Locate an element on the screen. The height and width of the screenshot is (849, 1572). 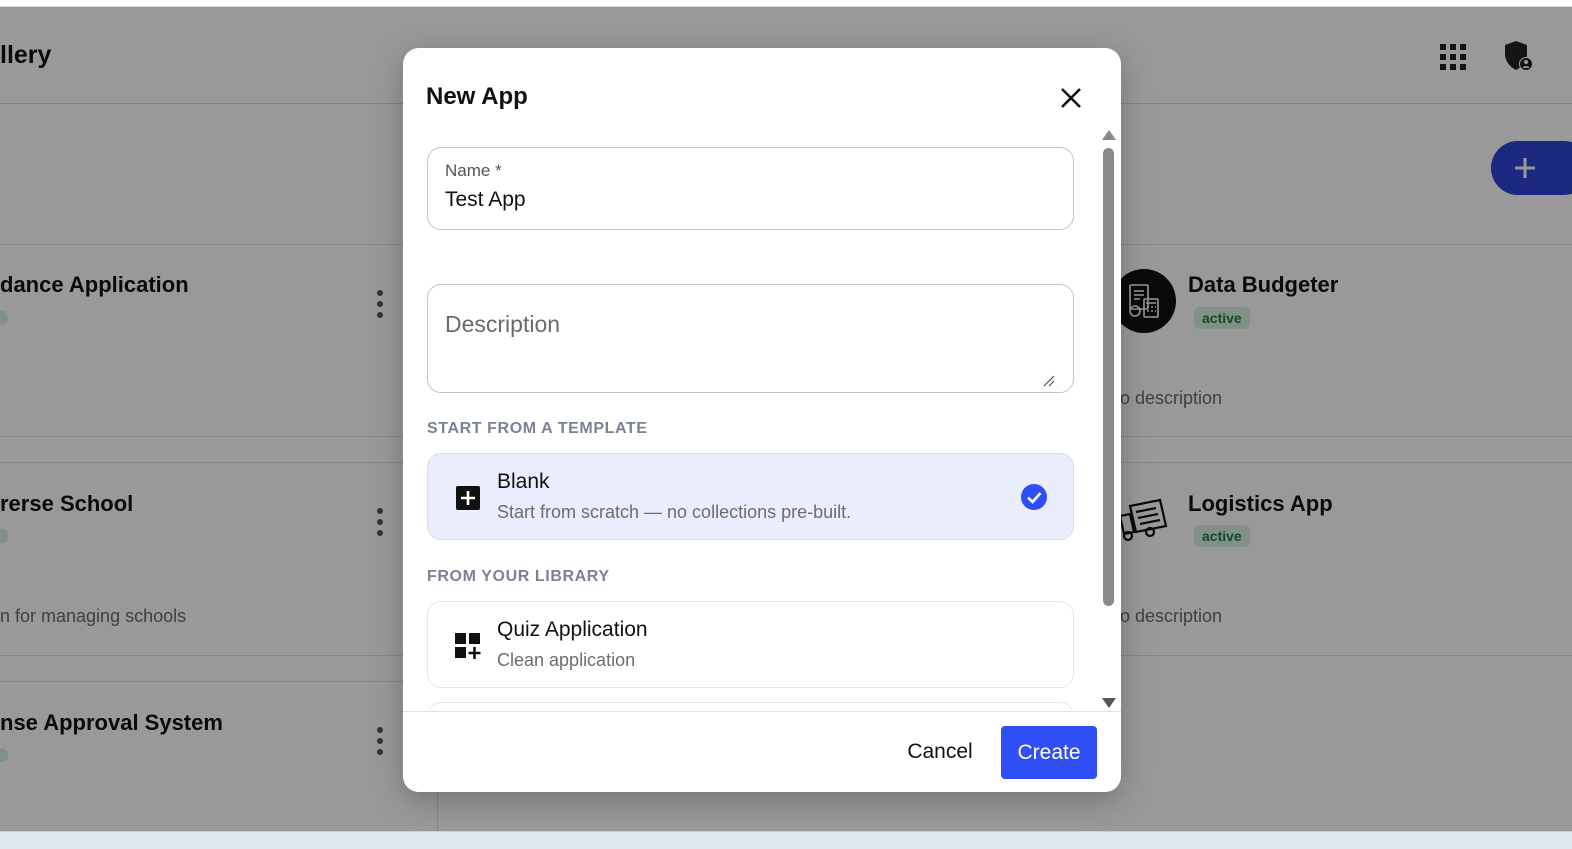
description-field is located at coordinates (750, 338).